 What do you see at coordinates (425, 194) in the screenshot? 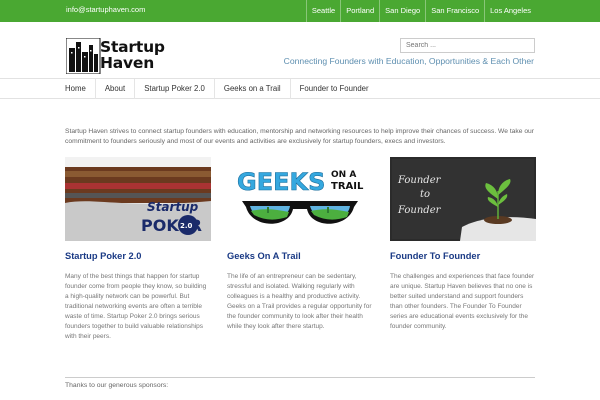
I see `founder-image-word-to: to` at bounding box center [425, 194].